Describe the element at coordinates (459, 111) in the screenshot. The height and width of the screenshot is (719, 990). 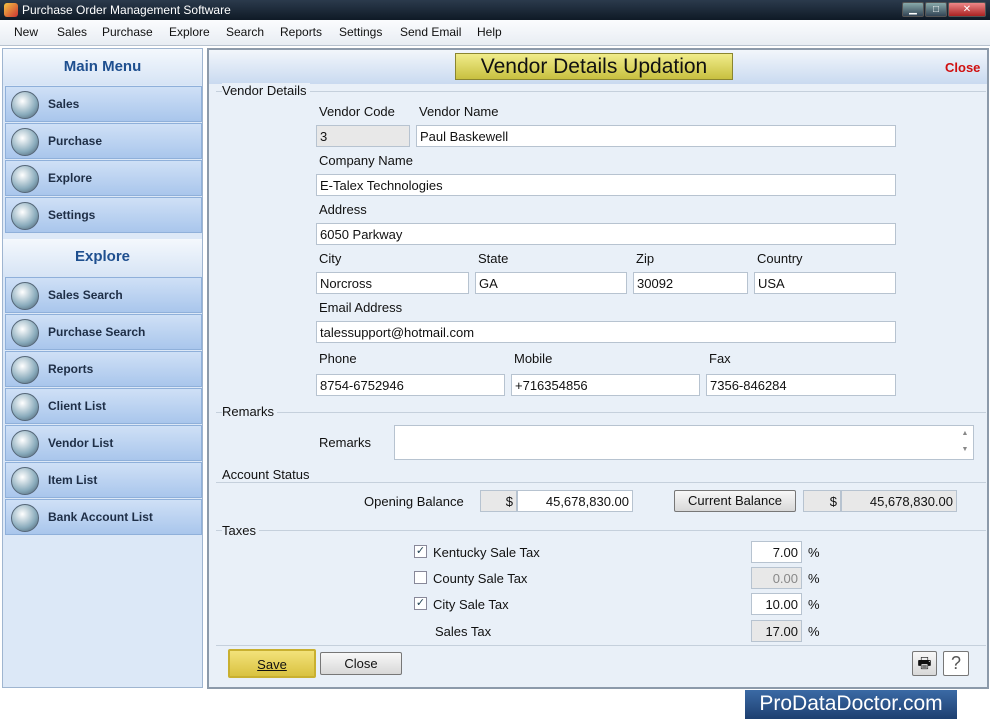
I see `vendor-name-label: Vendor Name` at that location.